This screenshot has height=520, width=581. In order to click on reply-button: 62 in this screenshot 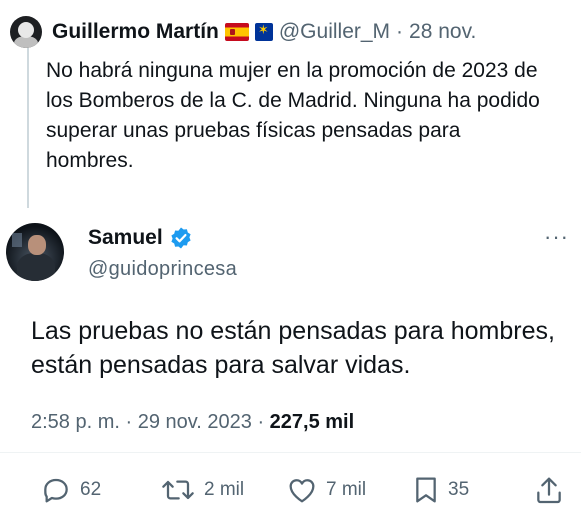, I will do `click(70, 490)`.